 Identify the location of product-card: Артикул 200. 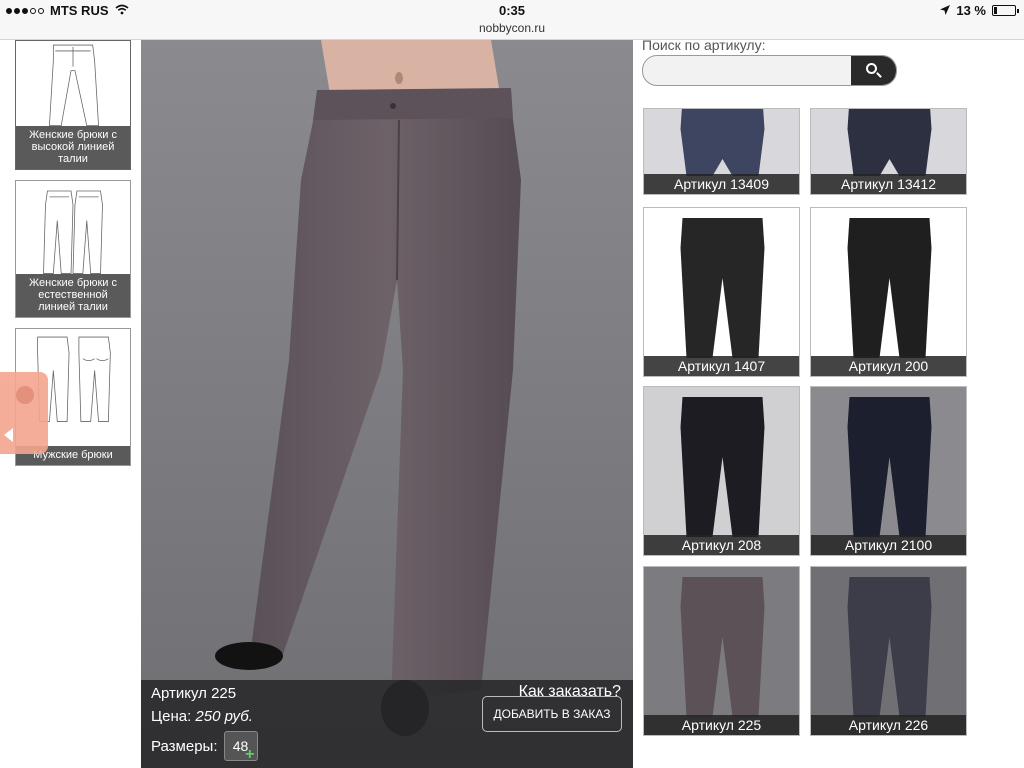
(888, 292).